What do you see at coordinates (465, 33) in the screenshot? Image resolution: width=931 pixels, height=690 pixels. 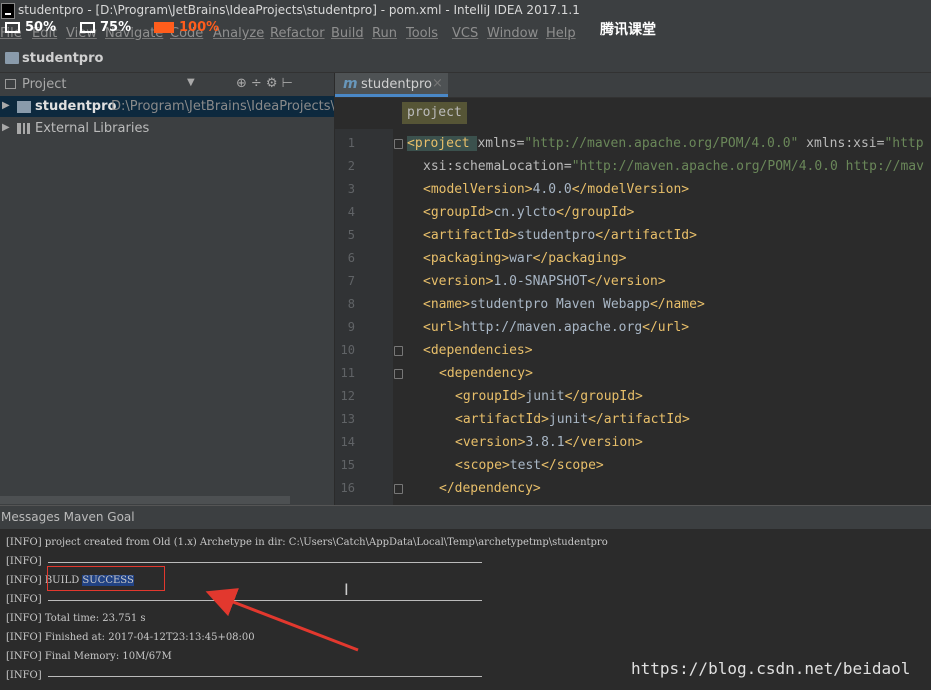 I see `menu-vcs: VCS` at bounding box center [465, 33].